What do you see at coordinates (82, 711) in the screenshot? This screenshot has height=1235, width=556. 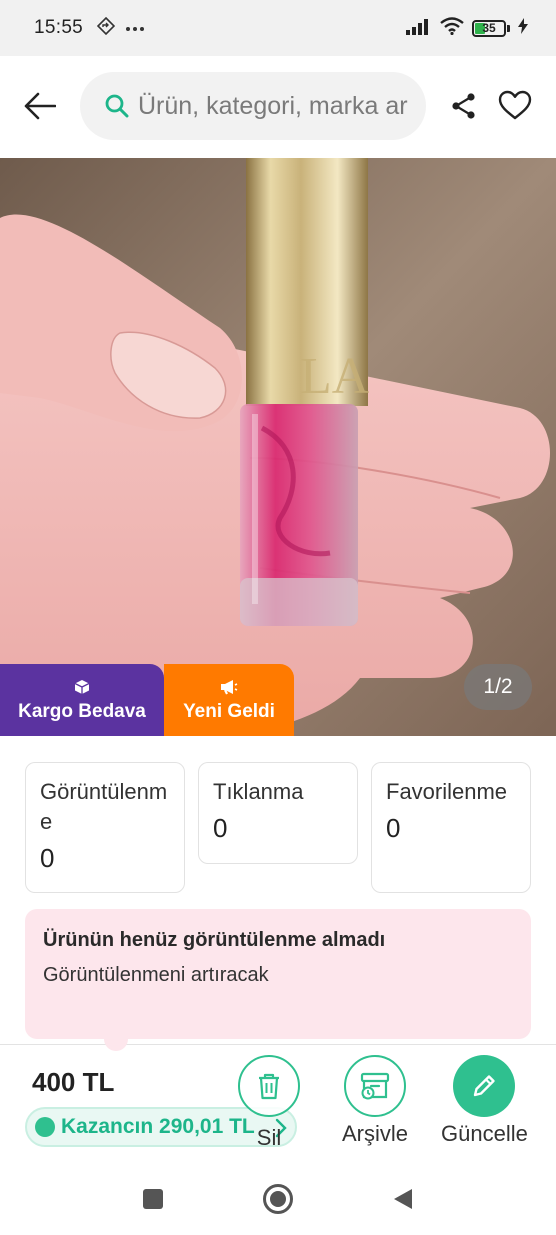 I see `kargo-bedava-label: Kargo Bedava` at bounding box center [82, 711].